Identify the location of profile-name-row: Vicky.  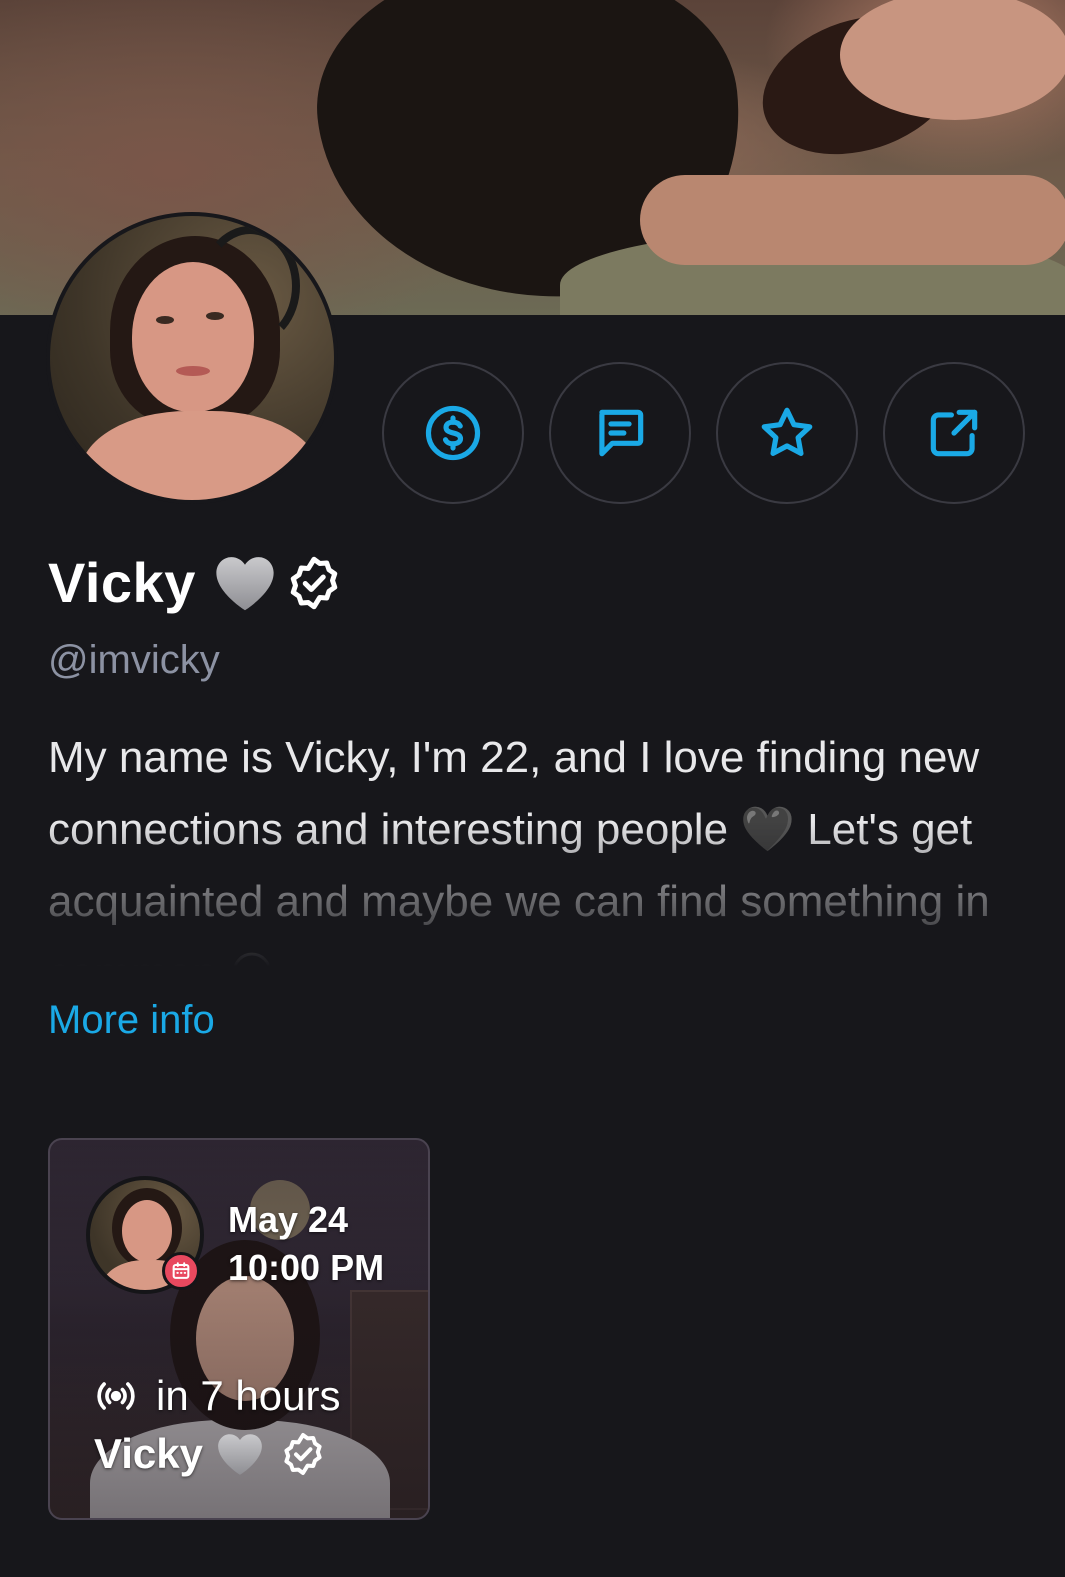
(196, 582).